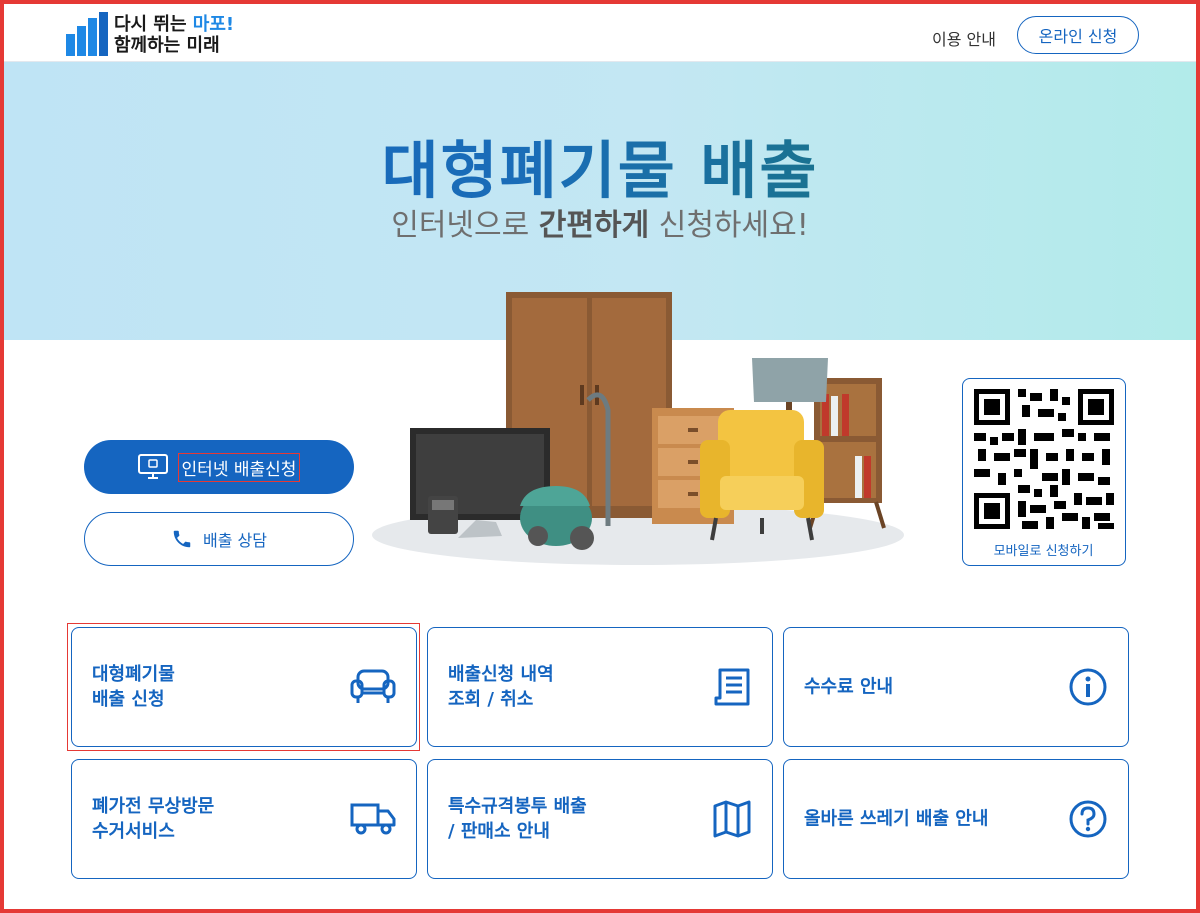  I want to click on hero-title: 대형폐기물 배출, so click(600, 165).